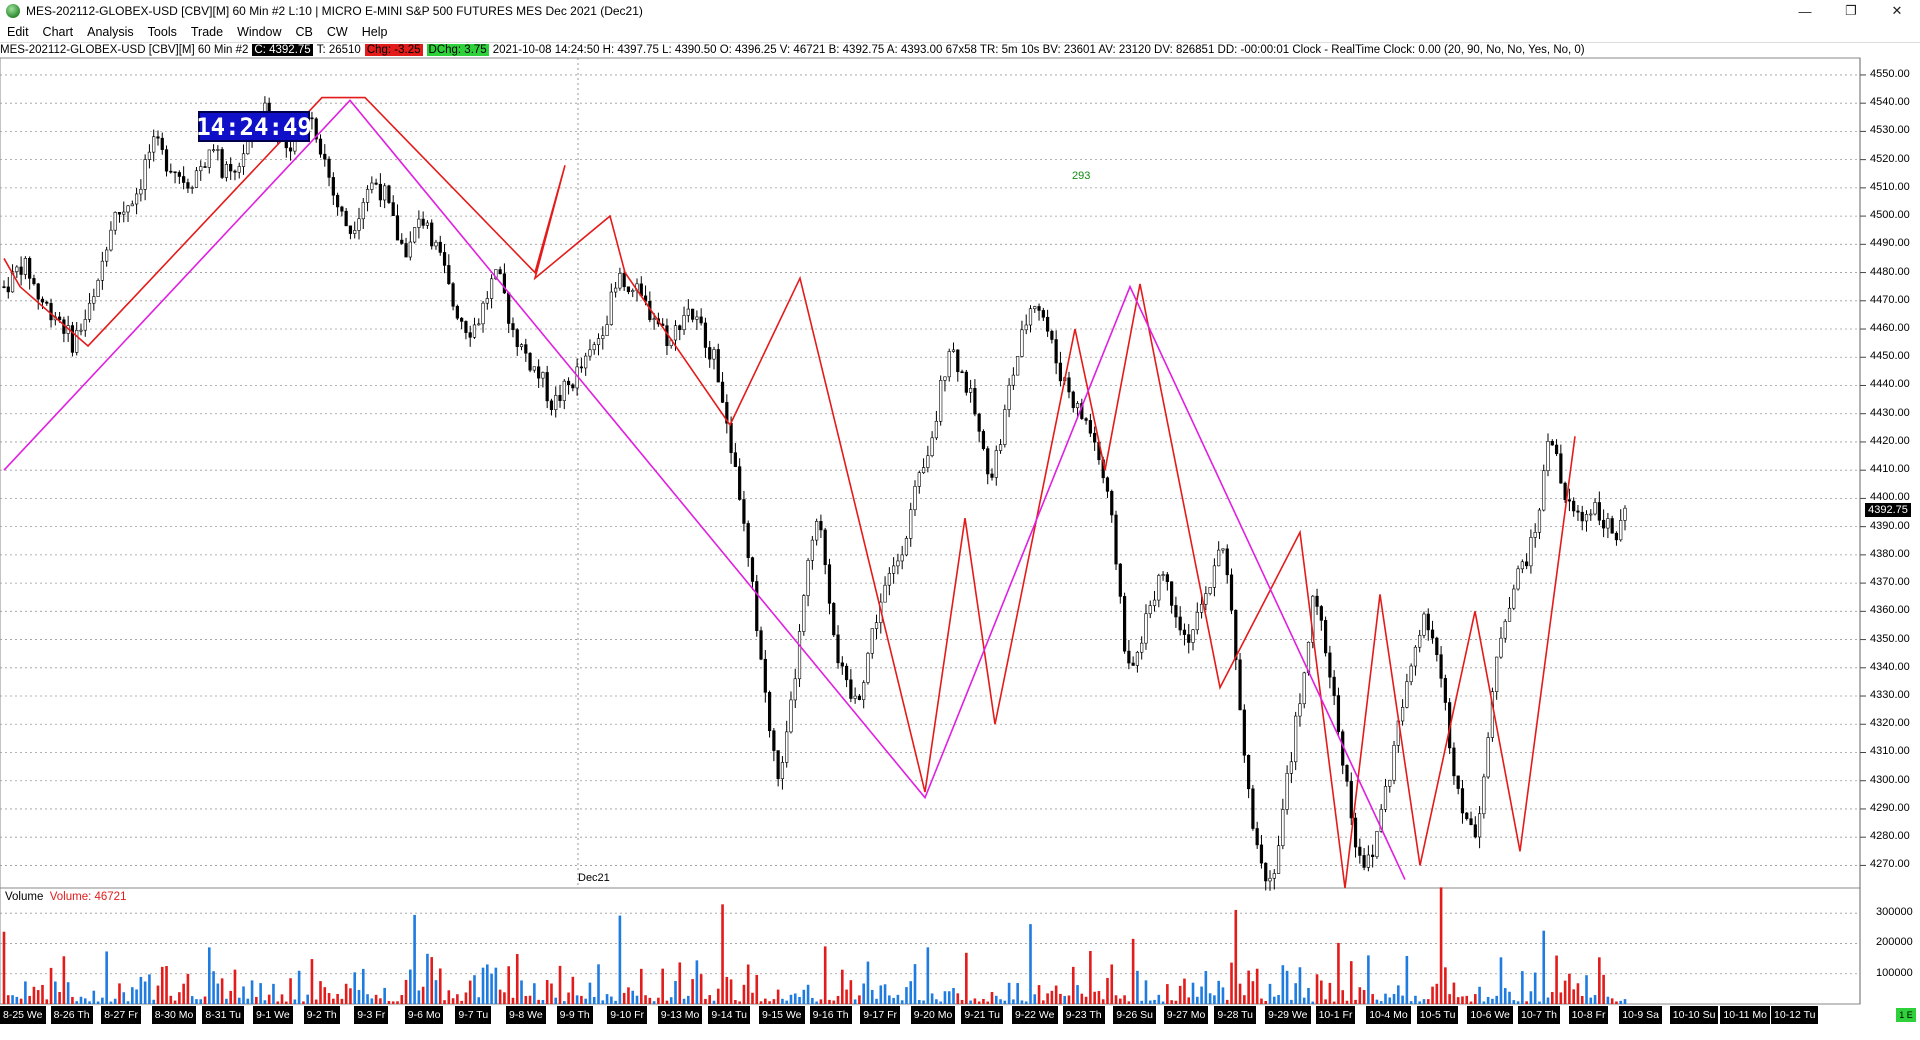 The width and height of the screenshot is (1920, 1040). What do you see at coordinates (1894, 942) in the screenshot?
I see `volume-tick-label: 200000` at bounding box center [1894, 942].